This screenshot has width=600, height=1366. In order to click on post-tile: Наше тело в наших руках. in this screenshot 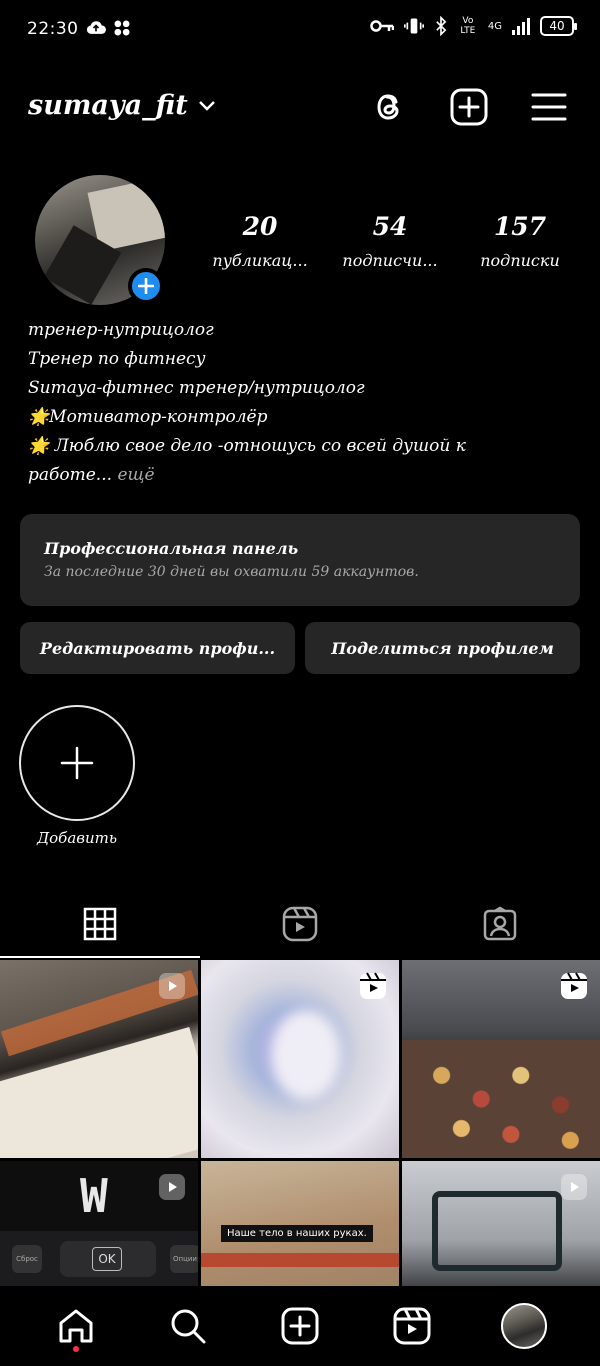, I will do `click(300, 1223)`.